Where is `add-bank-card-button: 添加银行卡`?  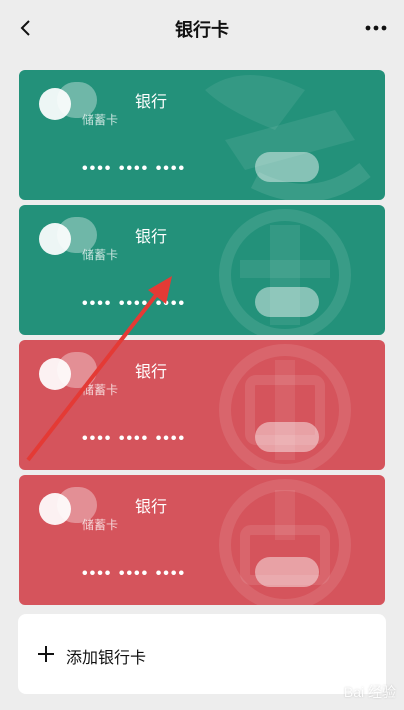
add-bank-card-button: 添加银行卡 is located at coordinates (202, 654).